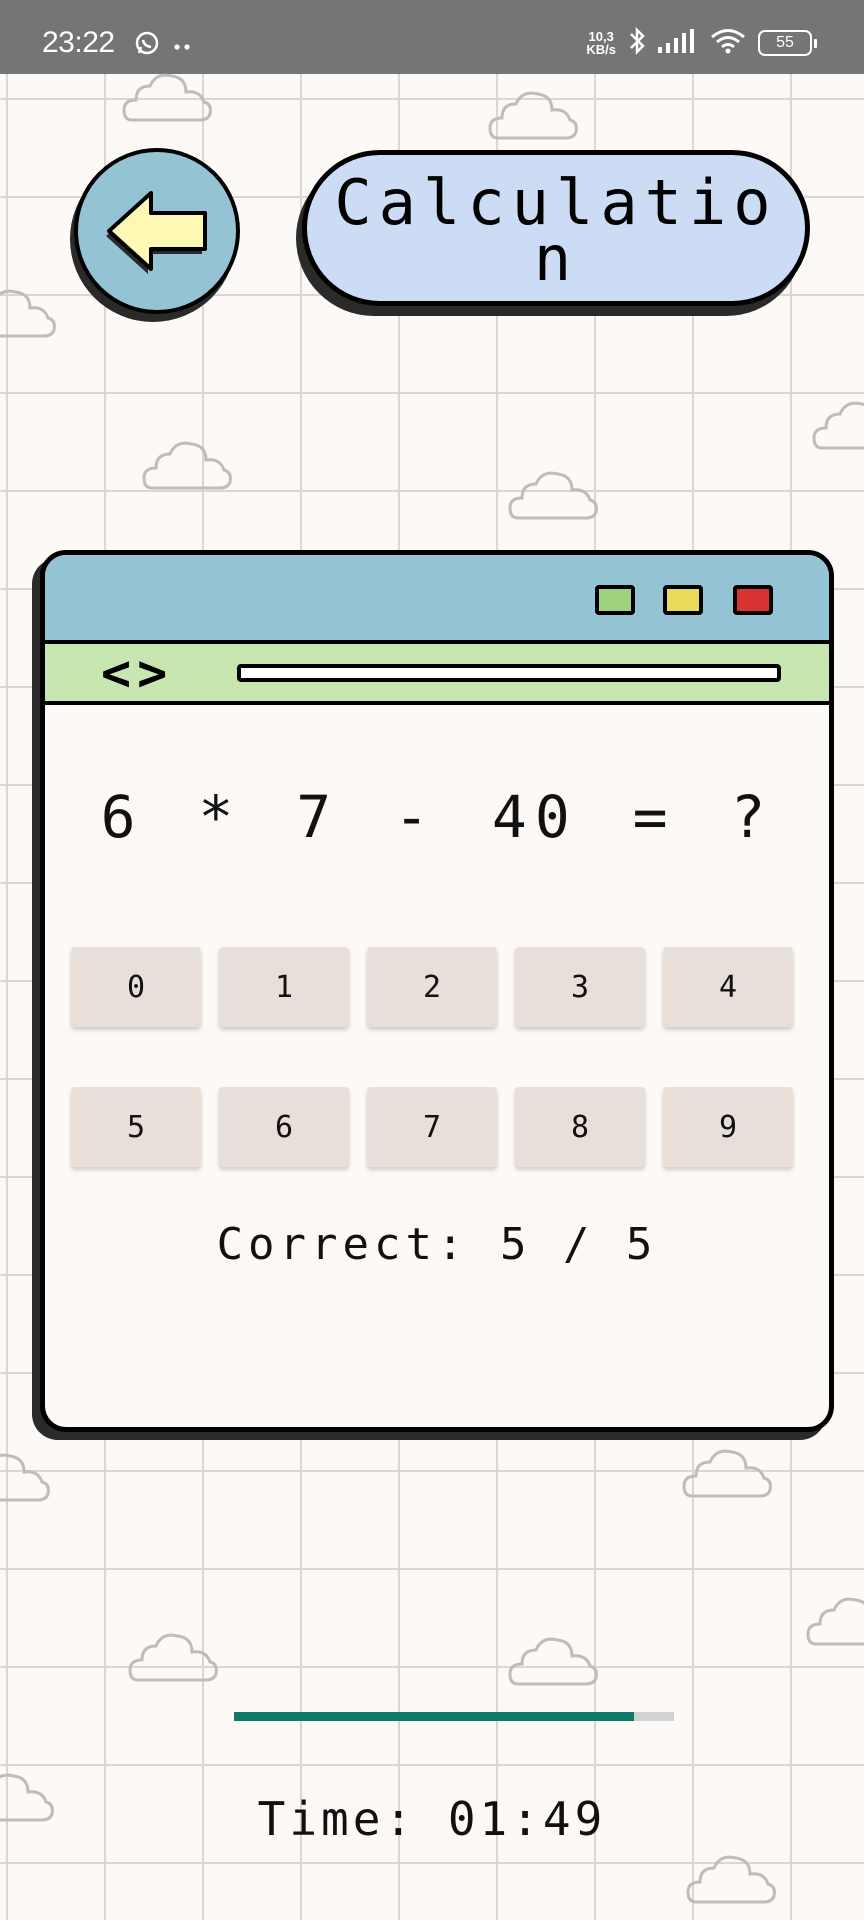 Image resolution: width=864 pixels, height=1920 pixels. What do you see at coordinates (183, 45) in the screenshot?
I see `notification-dots-icon` at bounding box center [183, 45].